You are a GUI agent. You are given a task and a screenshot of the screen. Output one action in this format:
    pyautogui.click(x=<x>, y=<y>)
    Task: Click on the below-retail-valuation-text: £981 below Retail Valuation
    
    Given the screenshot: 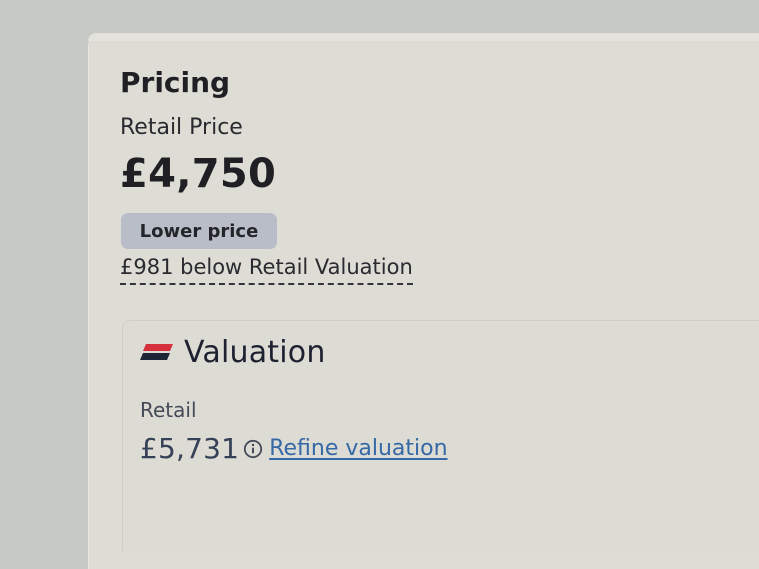 What is the action you would take?
    pyautogui.click(x=266, y=270)
    